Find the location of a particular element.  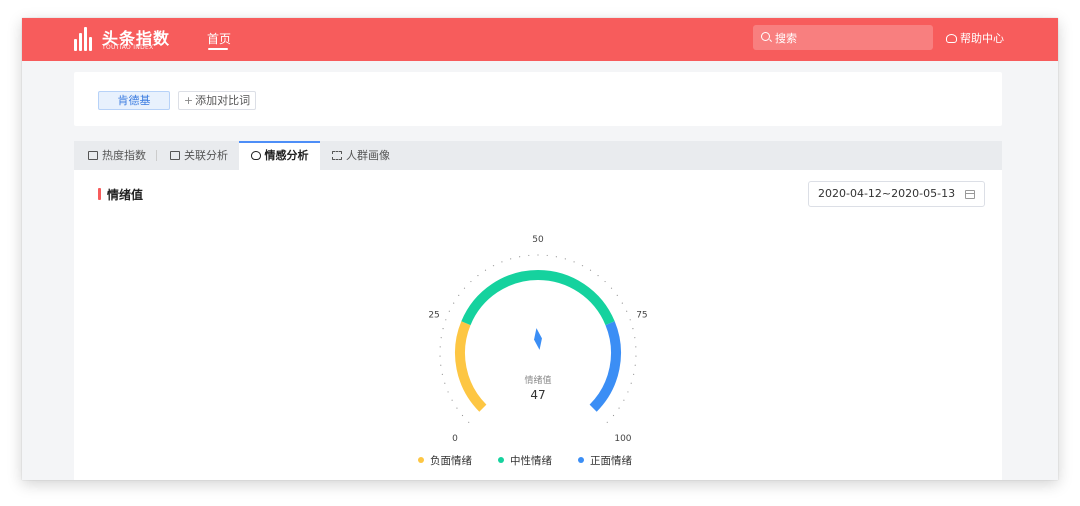

gauge-center-label: 情绪值 is located at coordinates (537, 380).